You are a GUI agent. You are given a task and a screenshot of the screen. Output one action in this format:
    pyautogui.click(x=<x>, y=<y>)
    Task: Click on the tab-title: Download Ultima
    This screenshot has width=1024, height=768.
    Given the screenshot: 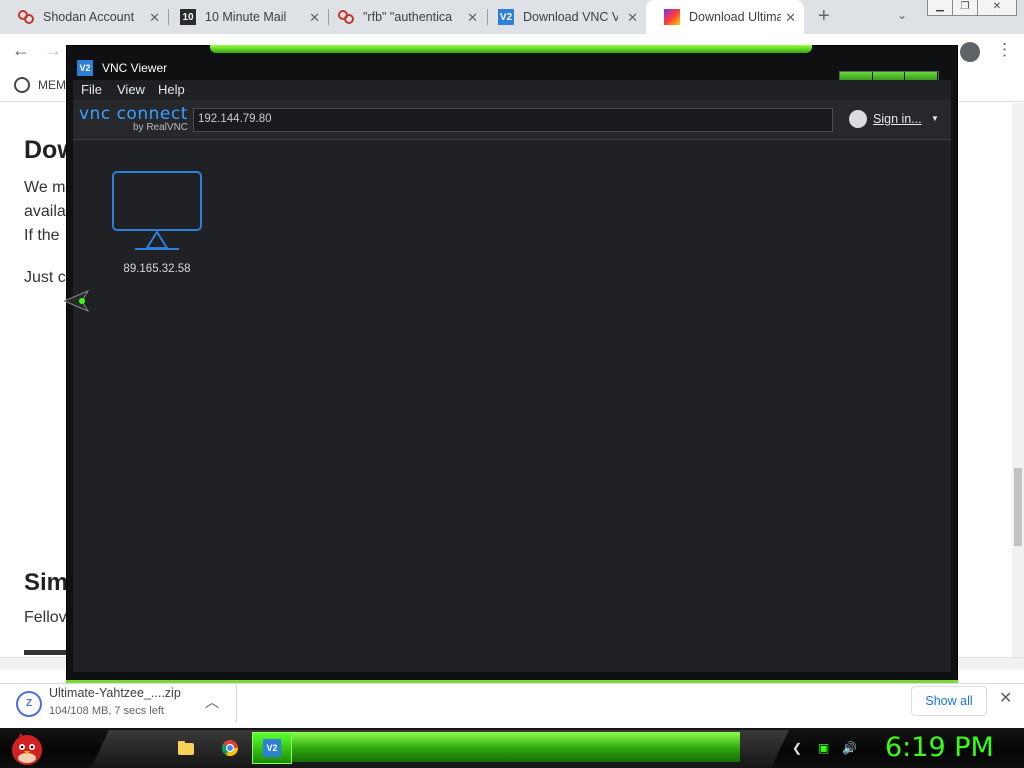 What is the action you would take?
    pyautogui.click(x=735, y=17)
    